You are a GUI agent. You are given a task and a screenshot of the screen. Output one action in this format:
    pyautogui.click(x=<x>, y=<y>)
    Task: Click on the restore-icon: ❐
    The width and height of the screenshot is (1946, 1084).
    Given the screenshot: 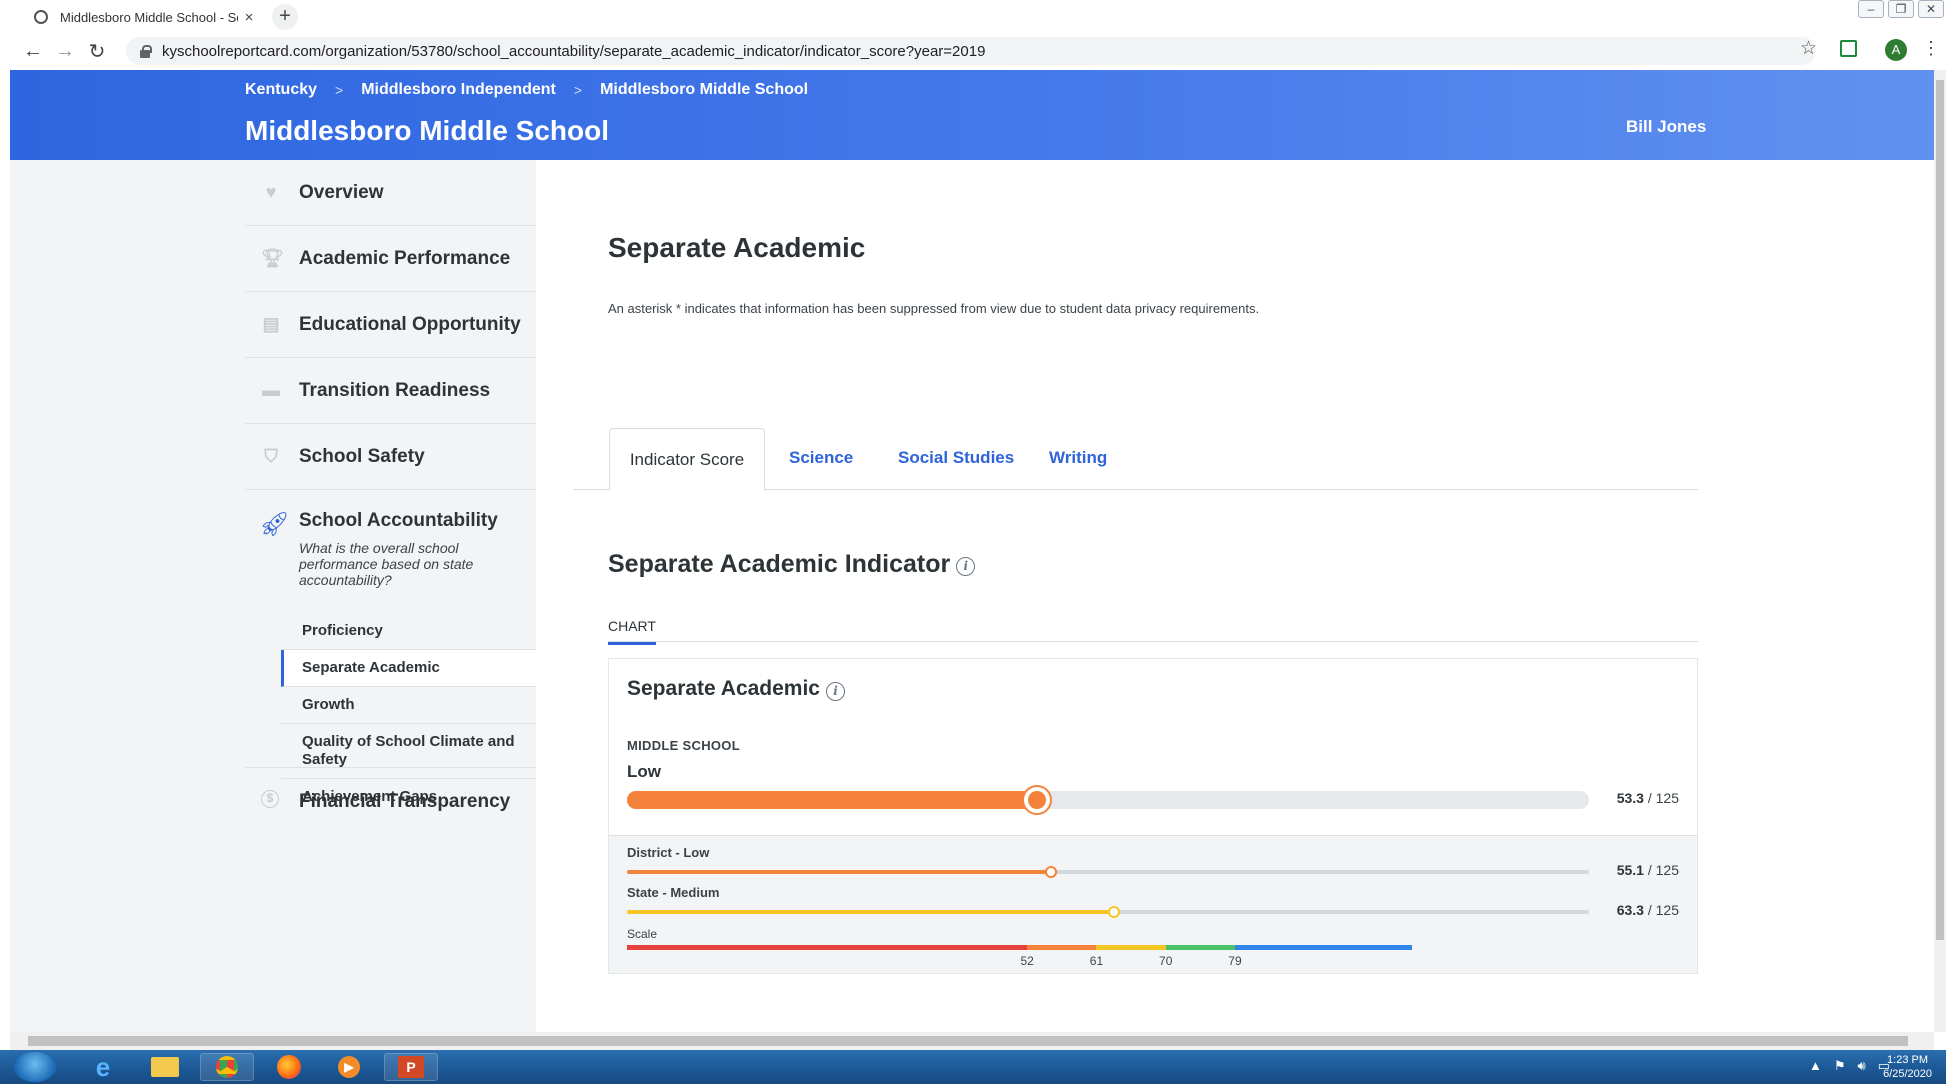 What is the action you would take?
    pyautogui.click(x=1901, y=9)
    